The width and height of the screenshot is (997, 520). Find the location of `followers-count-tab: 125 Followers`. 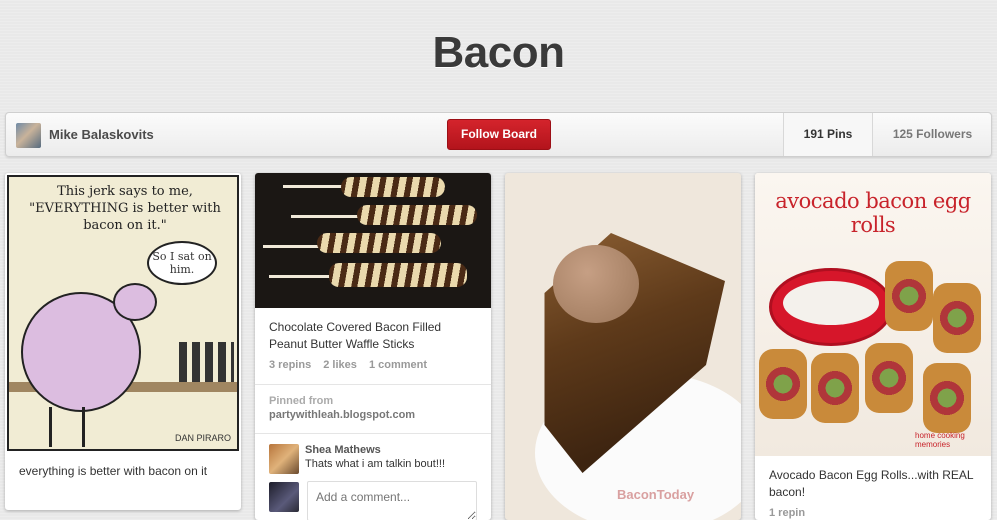

followers-count-tab: 125 Followers is located at coordinates (932, 134).